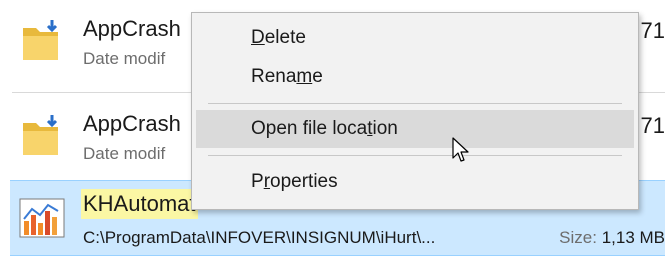 Image resolution: width=665 pixels, height=258 pixels. I want to click on menu-label-part: e, so click(317, 76).